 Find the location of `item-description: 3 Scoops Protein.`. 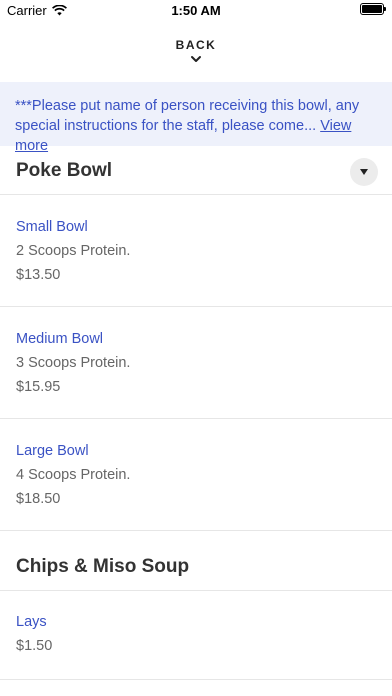

item-description: 3 Scoops Protein. is located at coordinates (73, 363).